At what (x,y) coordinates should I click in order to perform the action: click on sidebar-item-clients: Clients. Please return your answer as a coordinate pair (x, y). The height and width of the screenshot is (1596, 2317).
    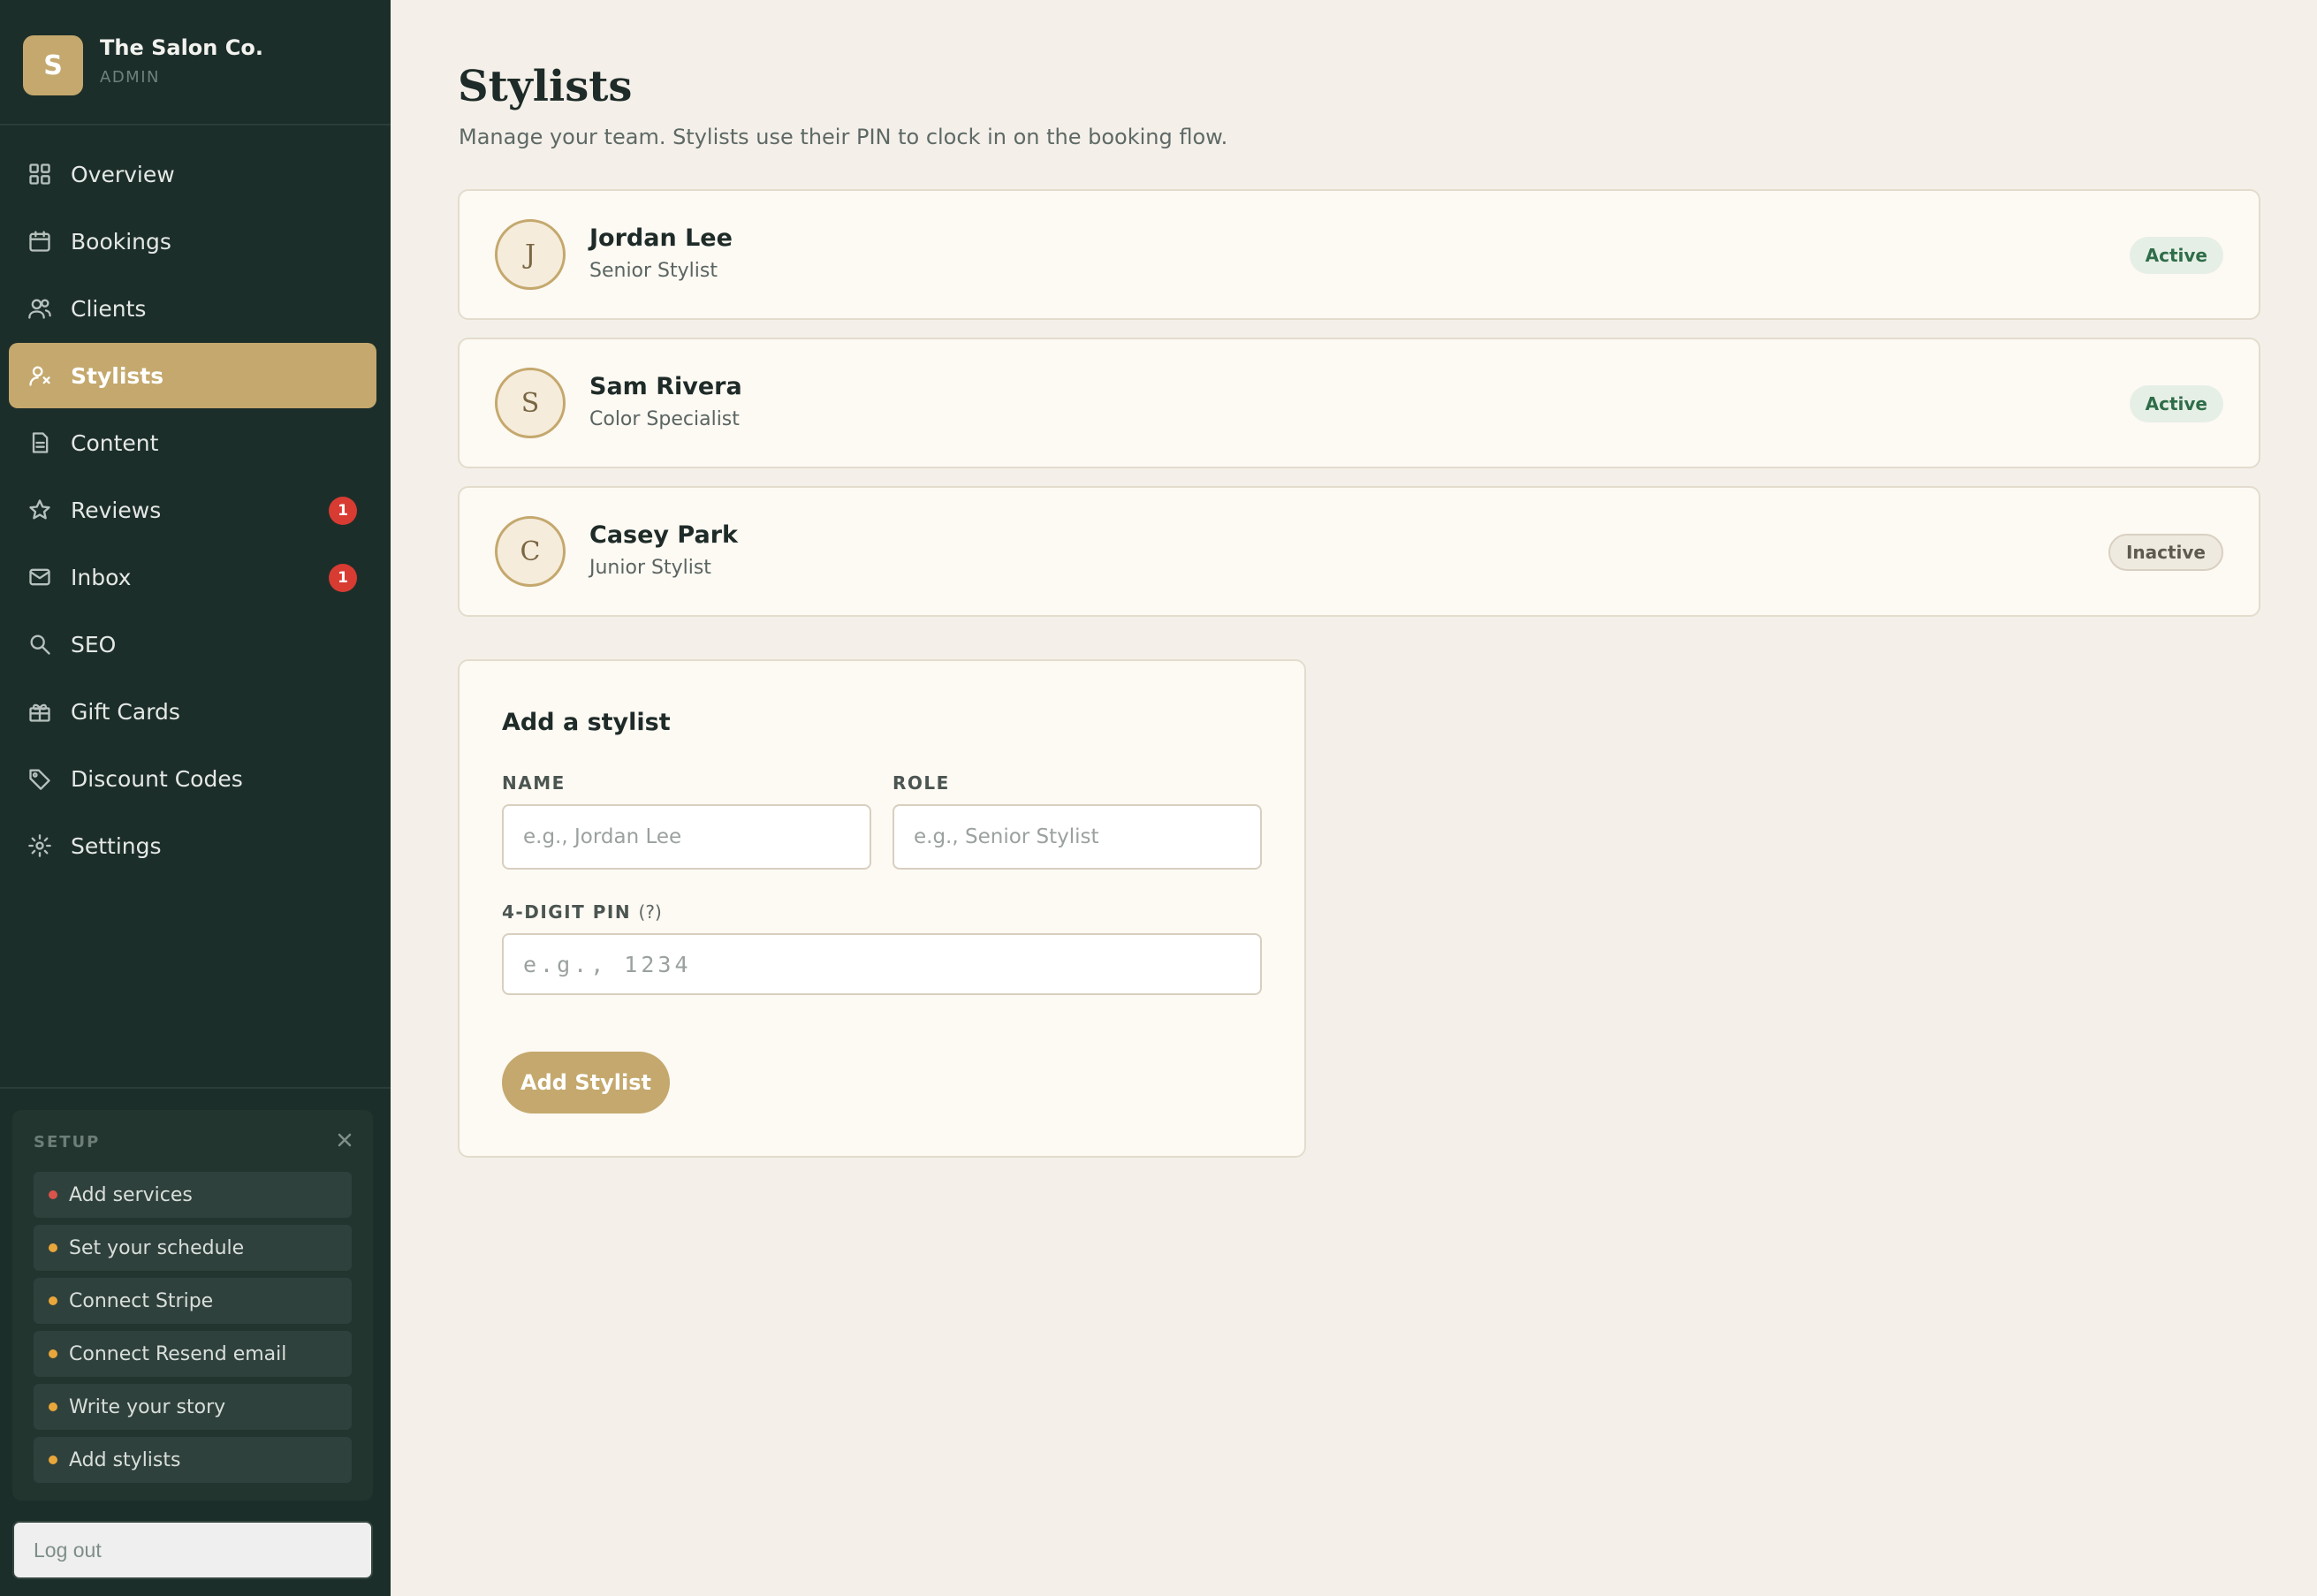
    Looking at the image, I should click on (192, 308).